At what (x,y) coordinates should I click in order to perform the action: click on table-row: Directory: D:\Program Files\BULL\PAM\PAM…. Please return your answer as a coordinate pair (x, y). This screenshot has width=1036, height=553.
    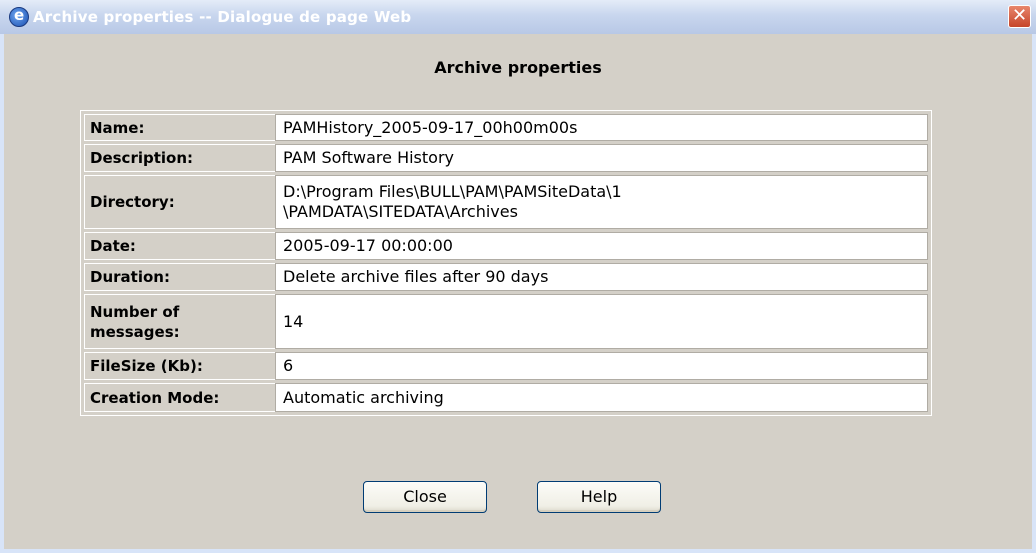
    Looking at the image, I should click on (506, 202).